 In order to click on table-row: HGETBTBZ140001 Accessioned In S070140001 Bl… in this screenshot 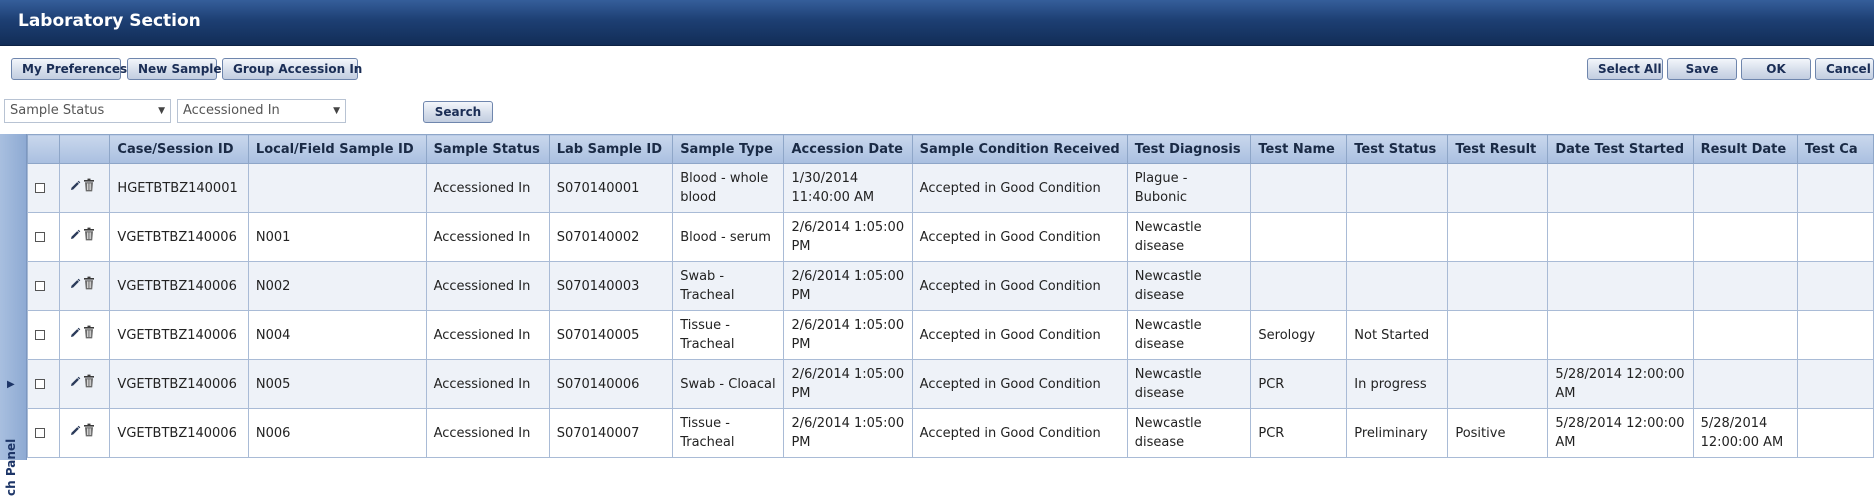, I will do `click(950, 188)`.